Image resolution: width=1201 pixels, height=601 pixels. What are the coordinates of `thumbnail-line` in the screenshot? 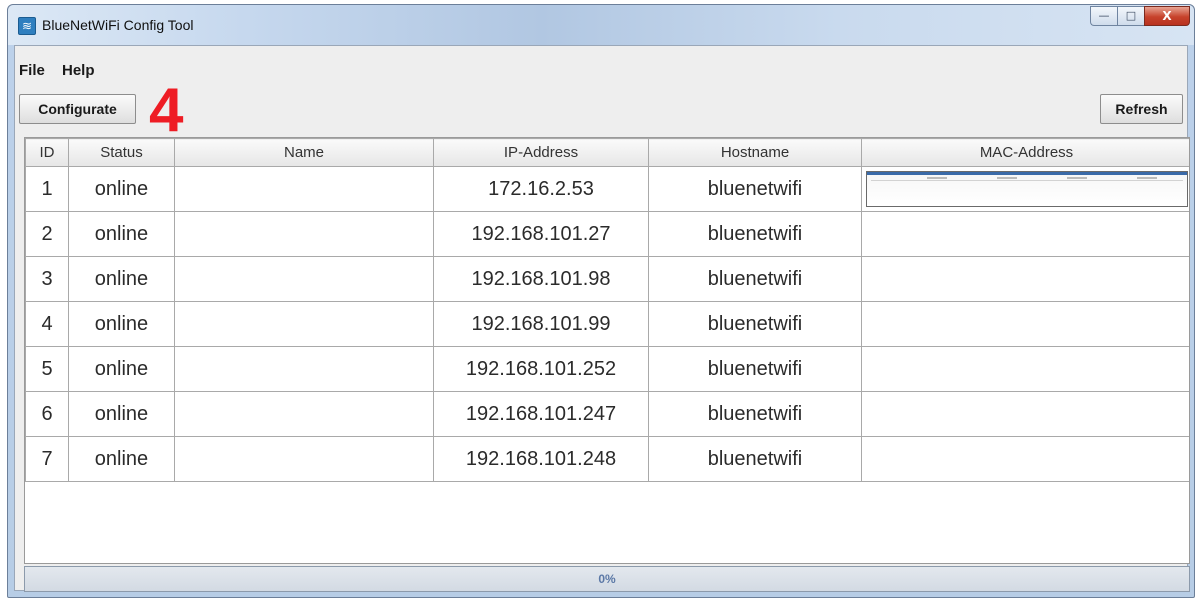 It's located at (1026, 180).